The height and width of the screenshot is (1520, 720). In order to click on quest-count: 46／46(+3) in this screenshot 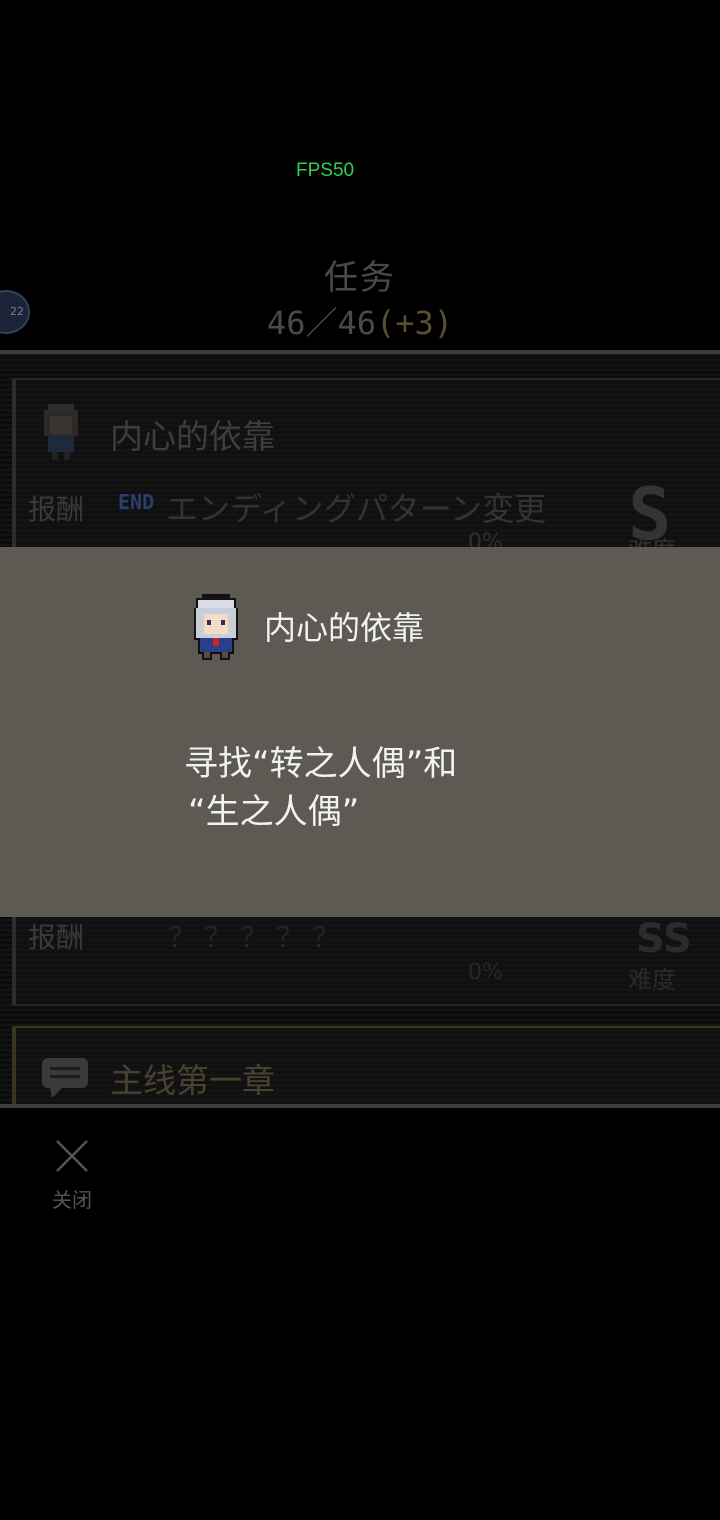, I will do `click(360, 321)`.